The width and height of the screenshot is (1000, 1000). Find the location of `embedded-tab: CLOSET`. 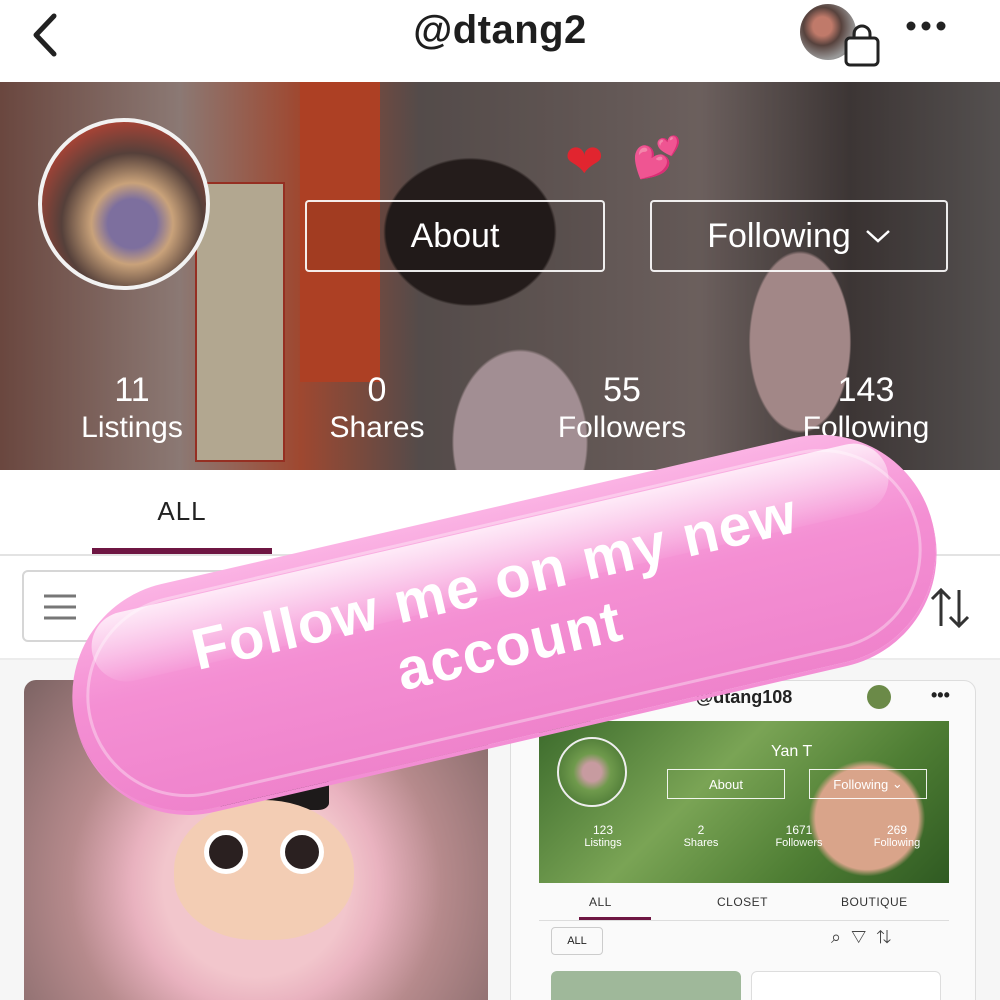

embedded-tab: CLOSET is located at coordinates (743, 902).